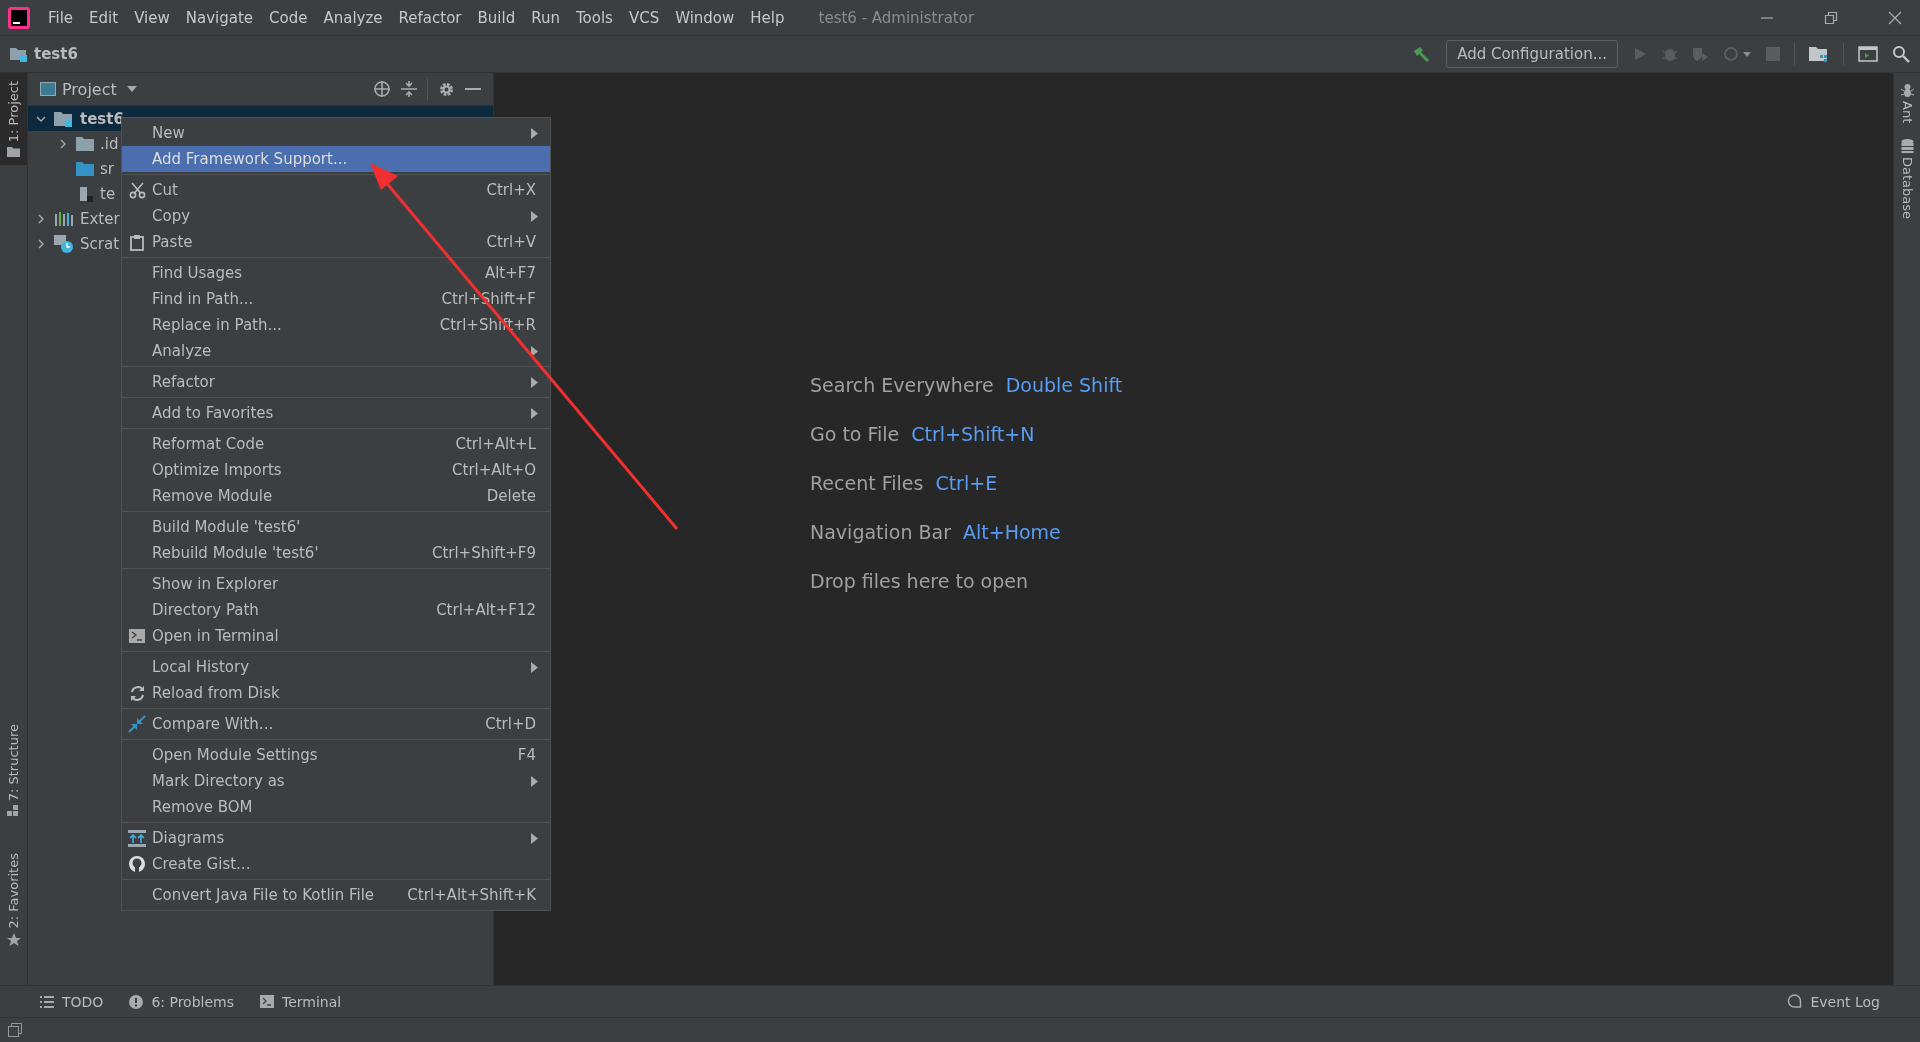 This screenshot has height=1042, width=1920. What do you see at coordinates (919, 581) in the screenshot?
I see `hint-text: Drop files here to open` at bounding box center [919, 581].